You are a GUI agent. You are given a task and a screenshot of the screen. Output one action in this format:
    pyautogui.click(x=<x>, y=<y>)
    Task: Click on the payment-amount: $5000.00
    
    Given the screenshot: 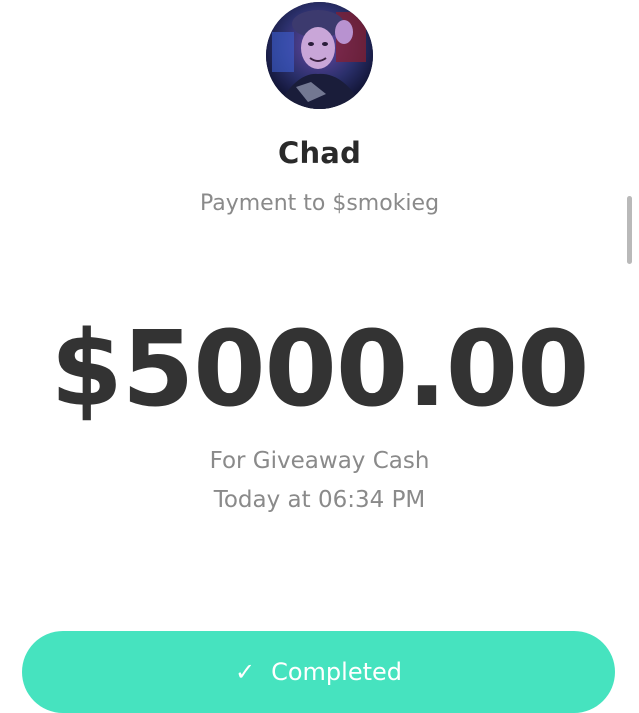 What is the action you would take?
    pyautogui.click(x=319, y=369)
    